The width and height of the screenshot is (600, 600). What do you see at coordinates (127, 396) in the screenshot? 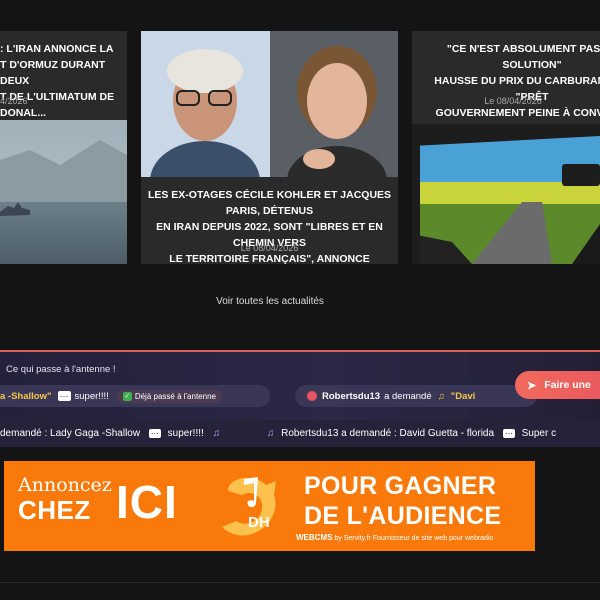
I see `check-icon: ✓` at bounding box center [127, 396].